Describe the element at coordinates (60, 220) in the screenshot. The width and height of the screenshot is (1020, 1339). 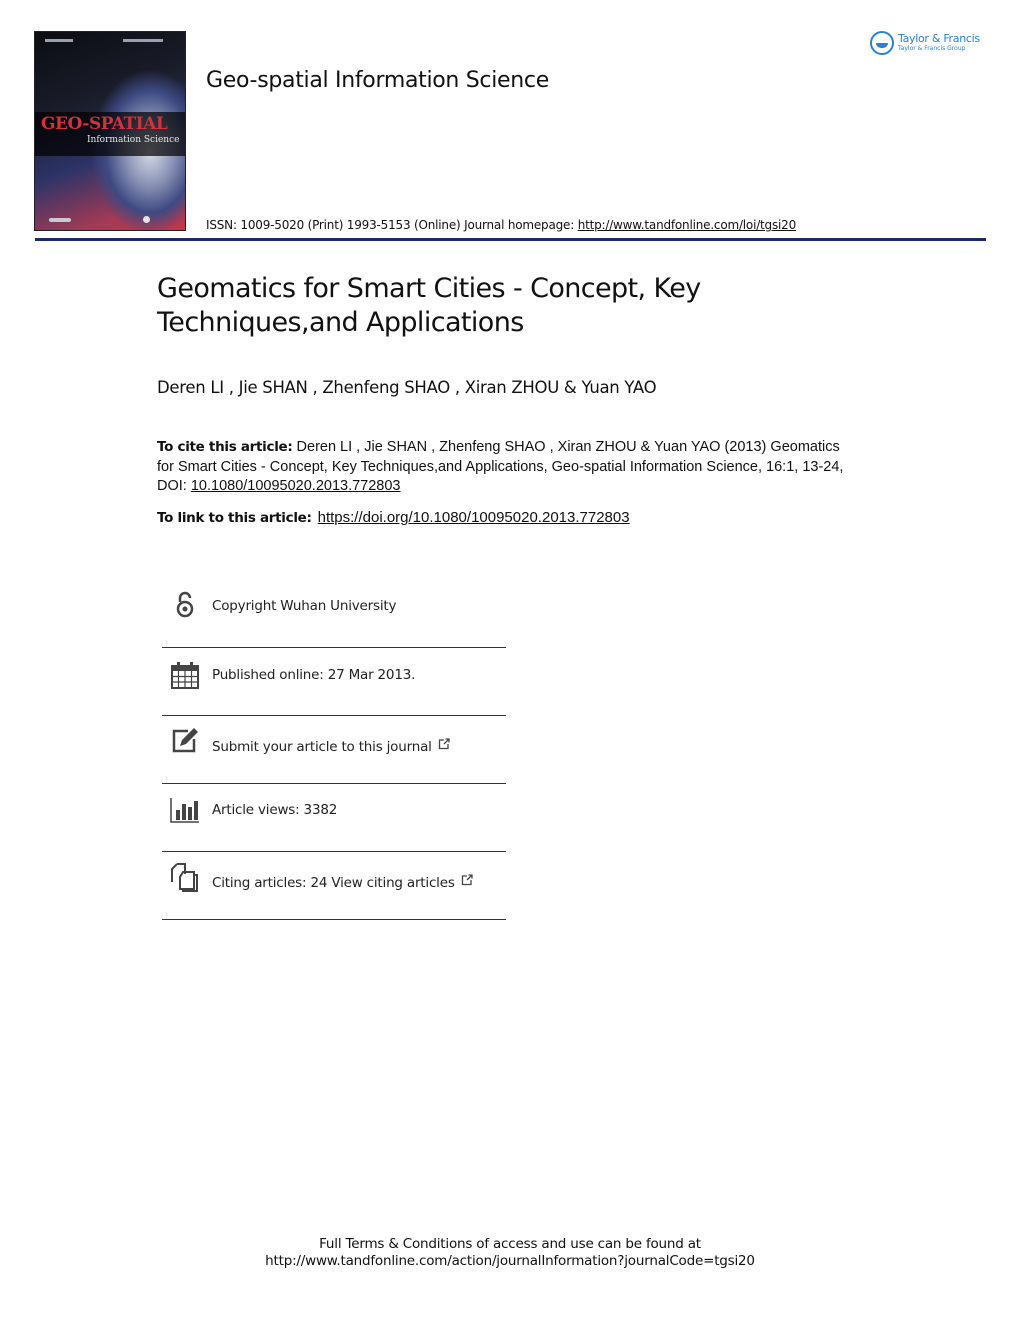
I see `cover-publisher-logo` at that location.